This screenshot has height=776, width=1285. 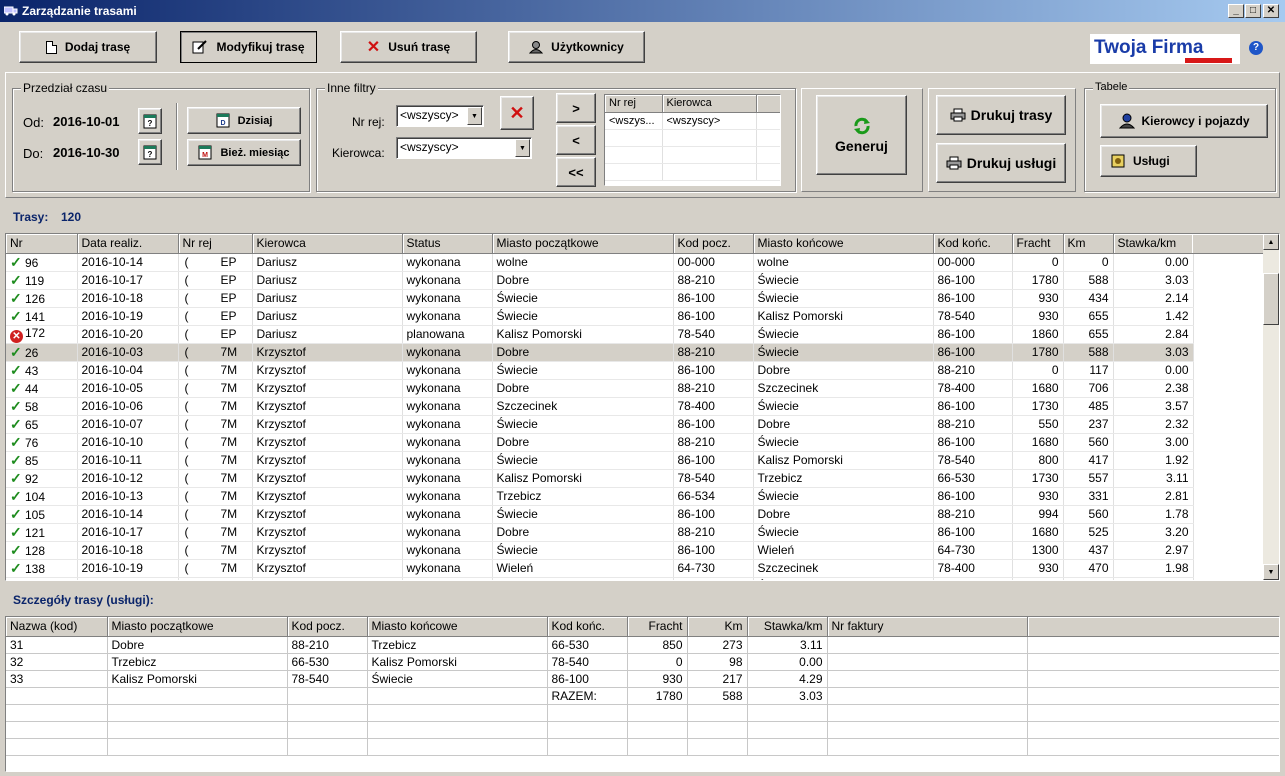 What do you see at coordinates (88, 47) in the screenshot?
I see `add-route-button: Dodaj trasę` at bounding box center [88, 47].